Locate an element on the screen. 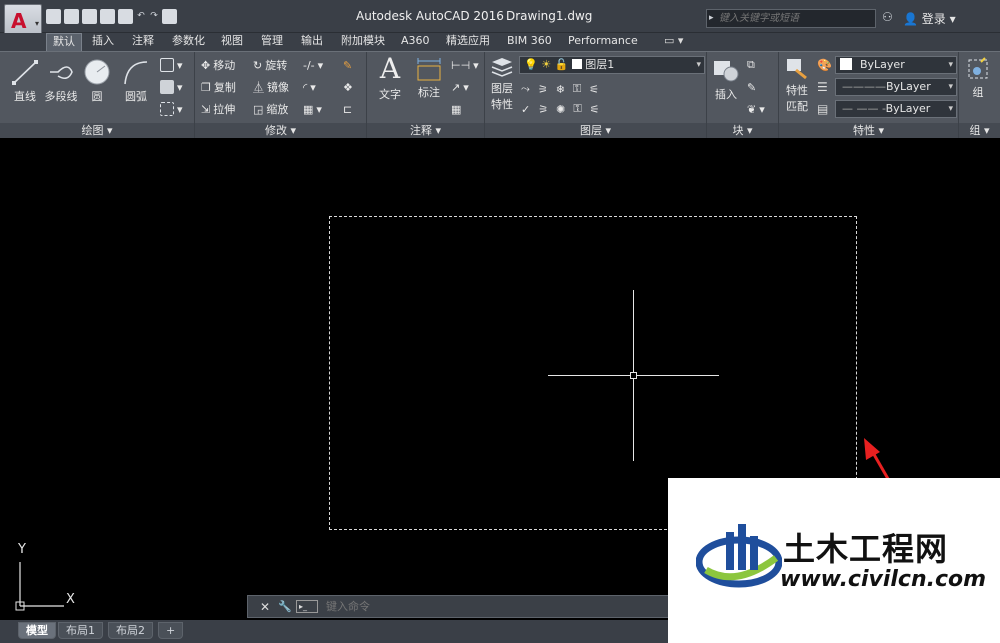 Image resolution: width=1000 pixels, height=643 pixels. application-menu-button: A ▾ is located at coordinates (23, 20).